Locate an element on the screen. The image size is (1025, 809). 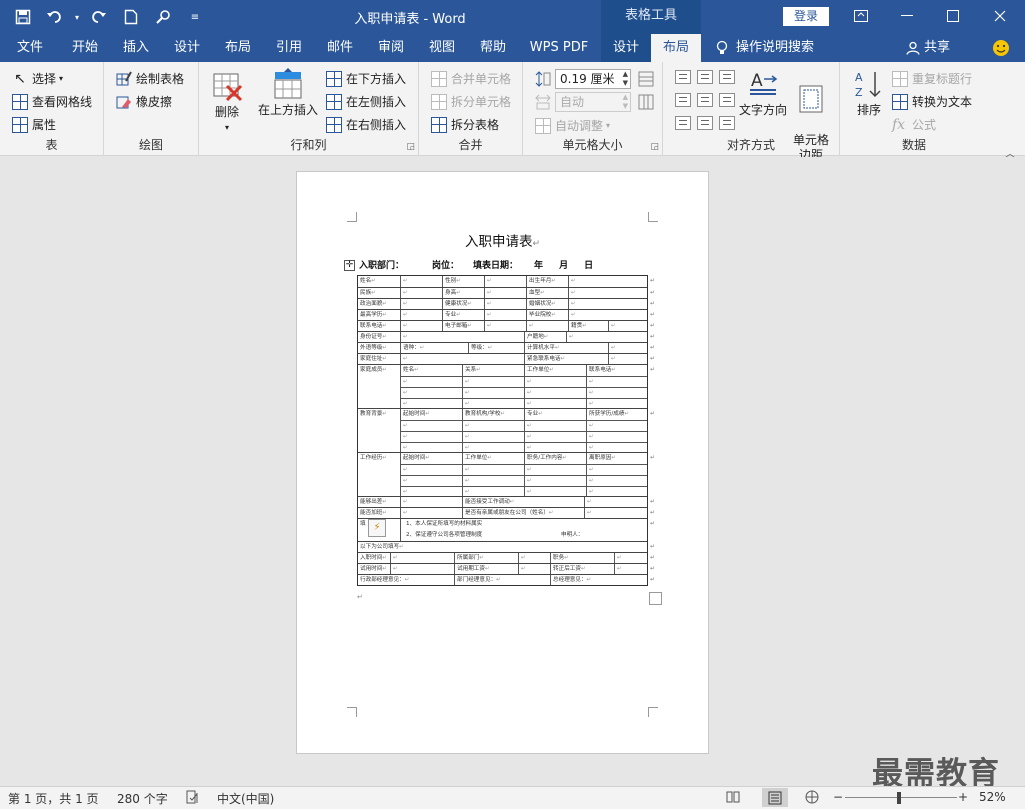
formula-button: fx 公式 is located at coordinates (914, 124).